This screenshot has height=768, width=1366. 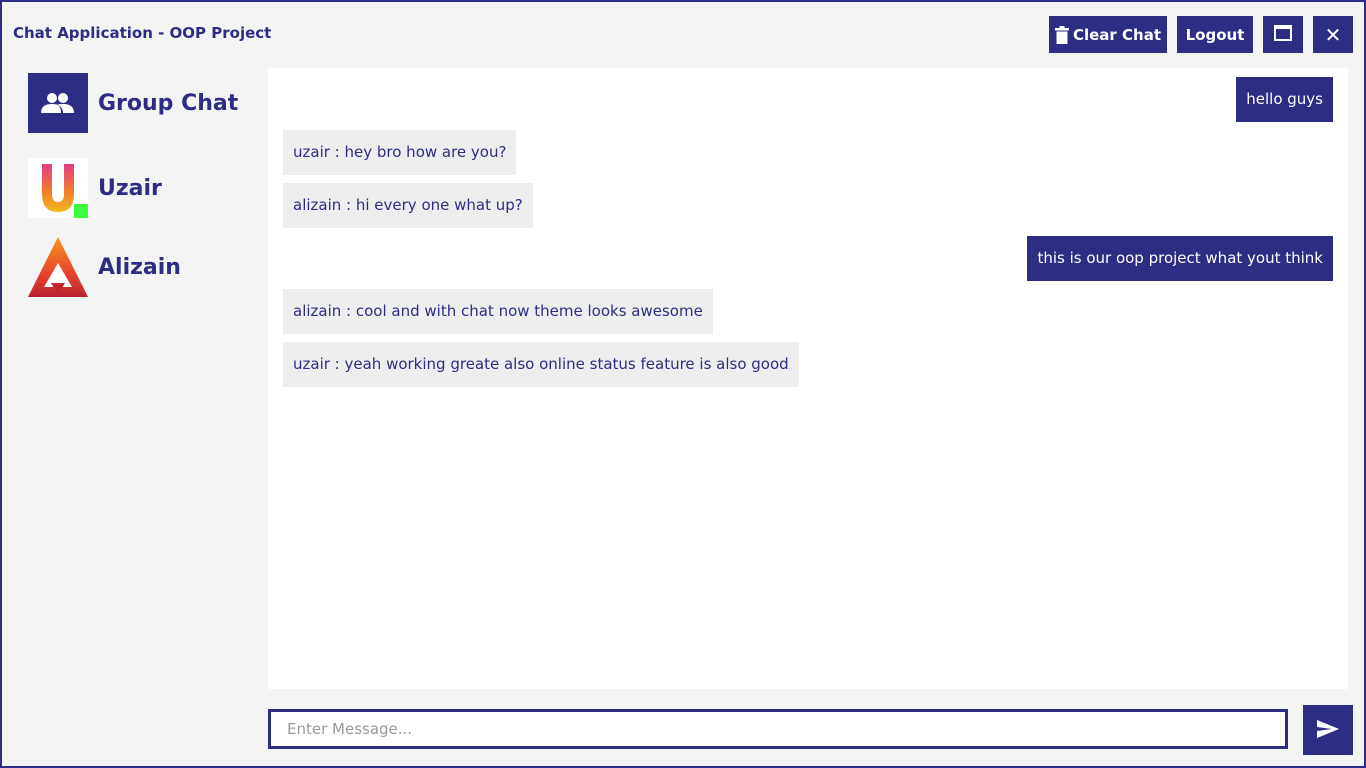 I want to click on clear-chat-label: Clear Chat, so click(x=1117, y=34).